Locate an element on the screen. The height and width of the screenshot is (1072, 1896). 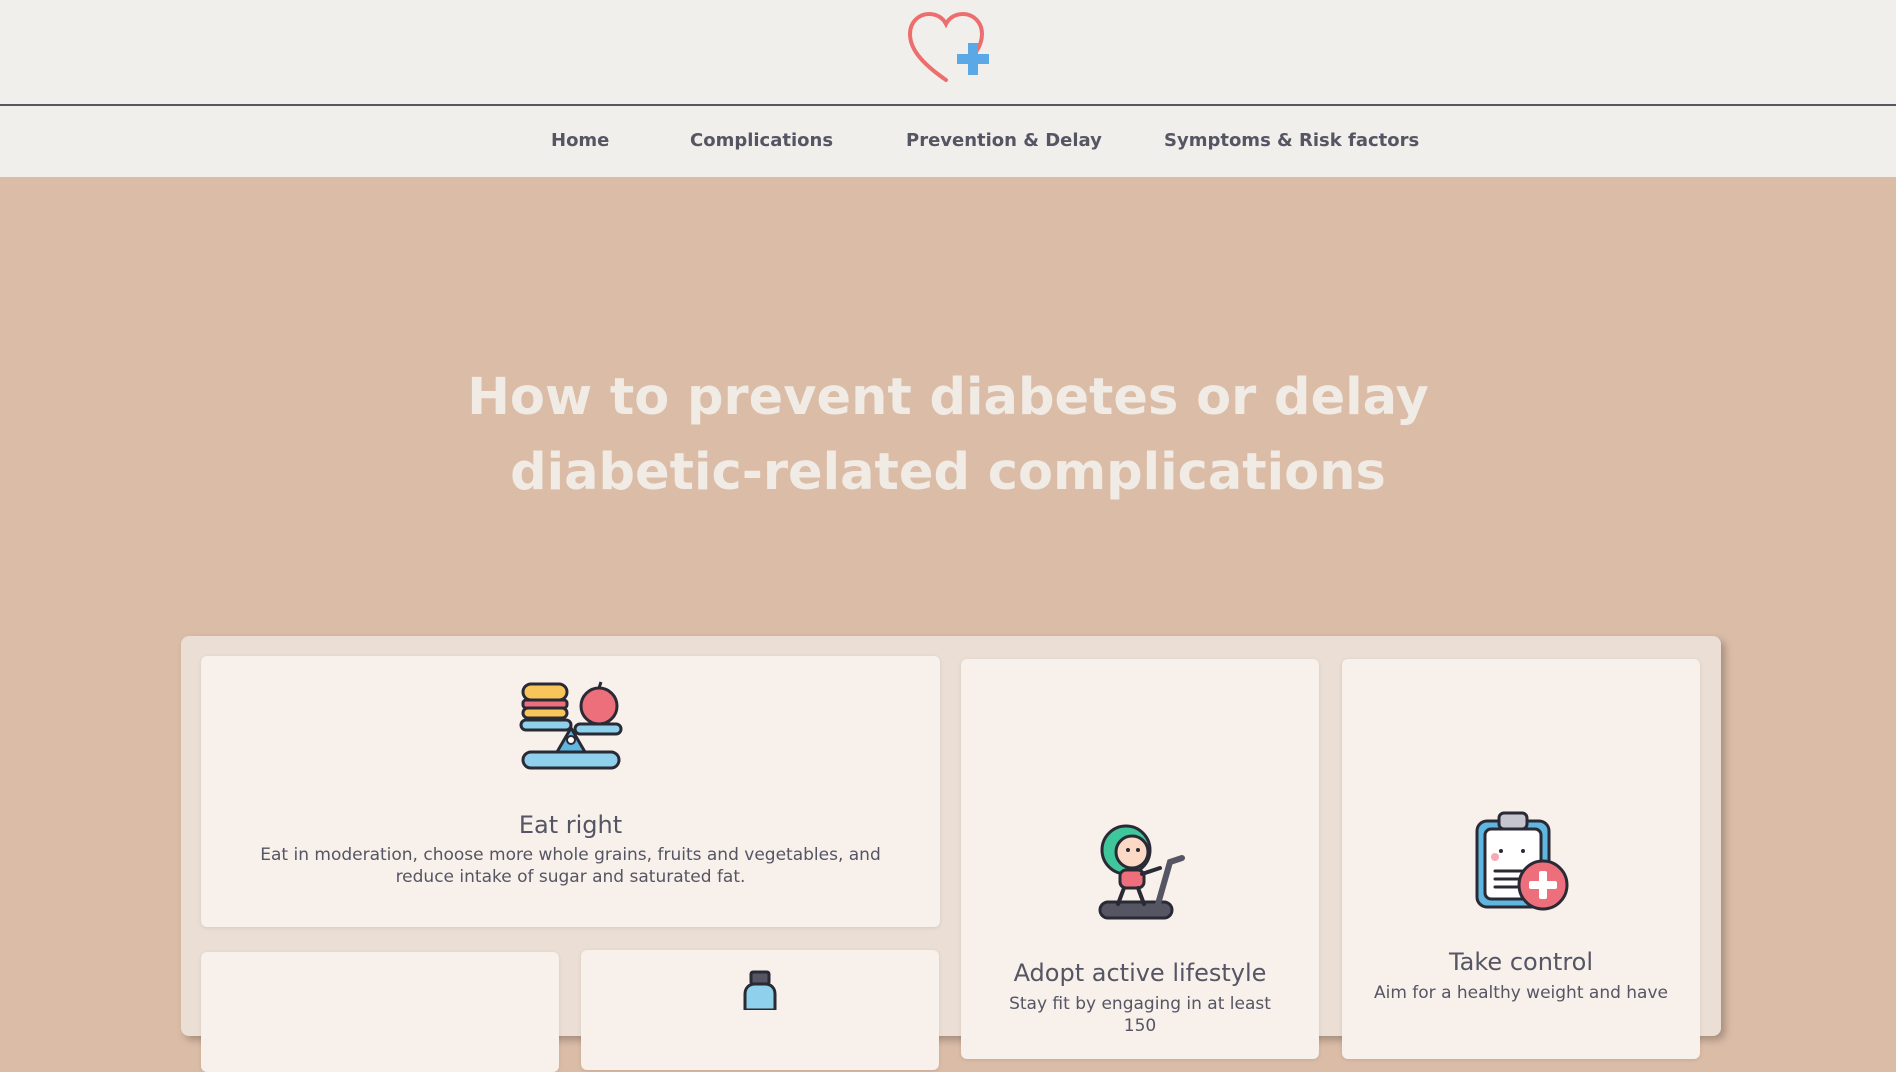
card-text-adopt-active-lifestyle: Stay fit by engaging in at least 150 is located at coordinates (1140, 1015).